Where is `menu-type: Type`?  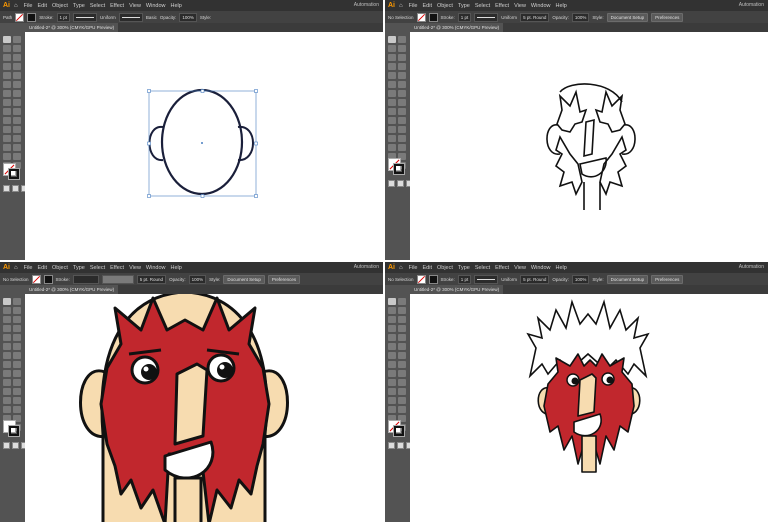
menu-type: Type is located at coordinates (79, 6).